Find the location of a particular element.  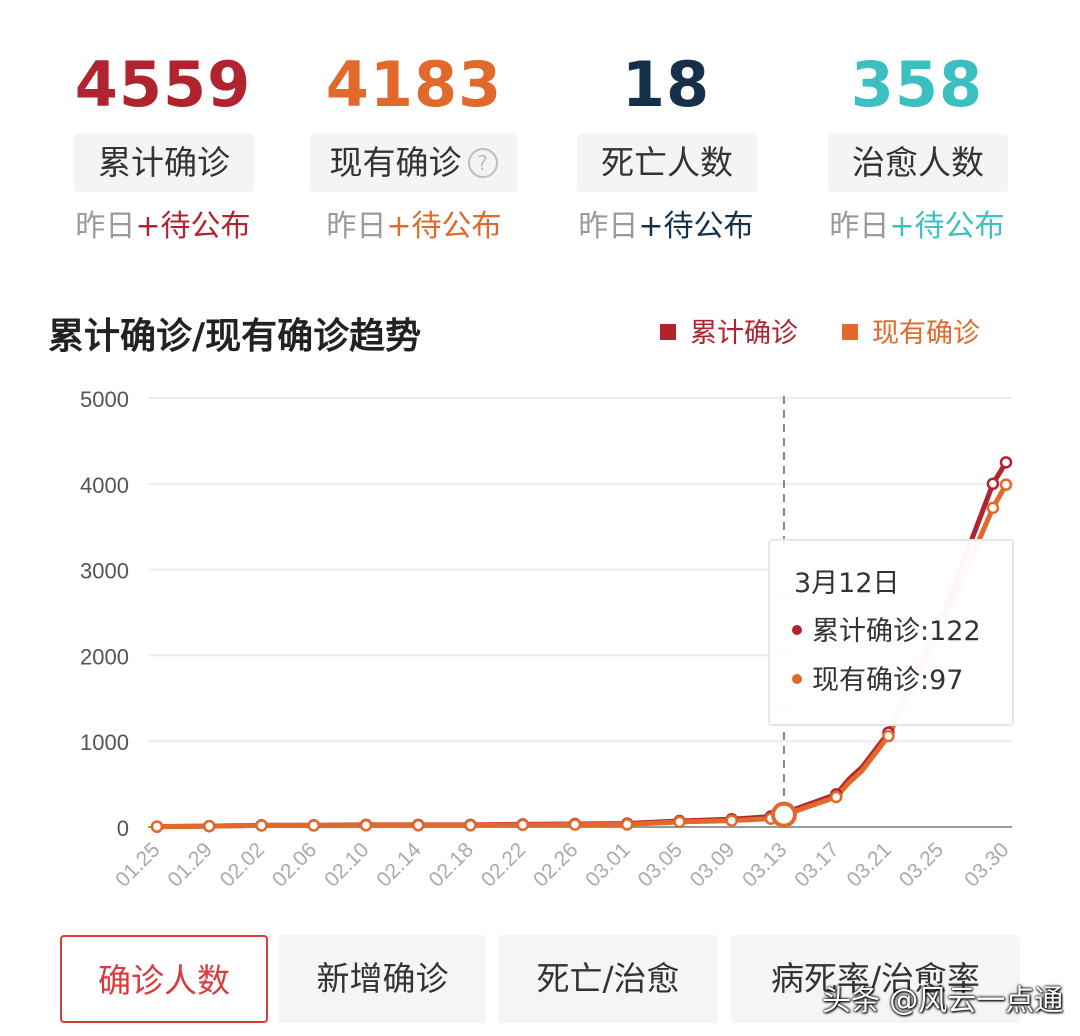

x-tick-label: 01.29 is located at coordinates (189, 864).